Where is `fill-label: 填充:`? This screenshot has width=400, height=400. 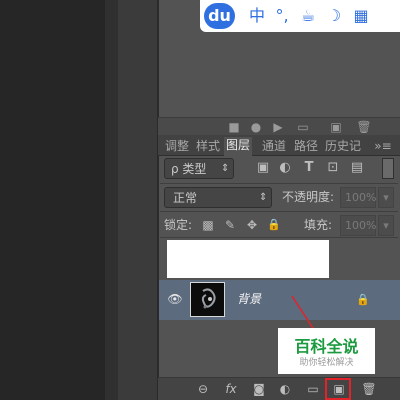 fill-label: 填充: is located at coordinates (318, 225).